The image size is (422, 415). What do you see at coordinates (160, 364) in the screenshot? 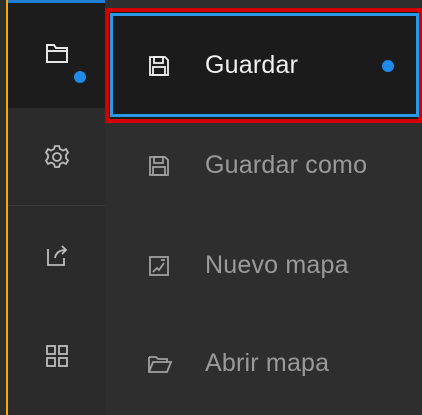
I see `open-folder-icon` at bounding box center [160, 364].